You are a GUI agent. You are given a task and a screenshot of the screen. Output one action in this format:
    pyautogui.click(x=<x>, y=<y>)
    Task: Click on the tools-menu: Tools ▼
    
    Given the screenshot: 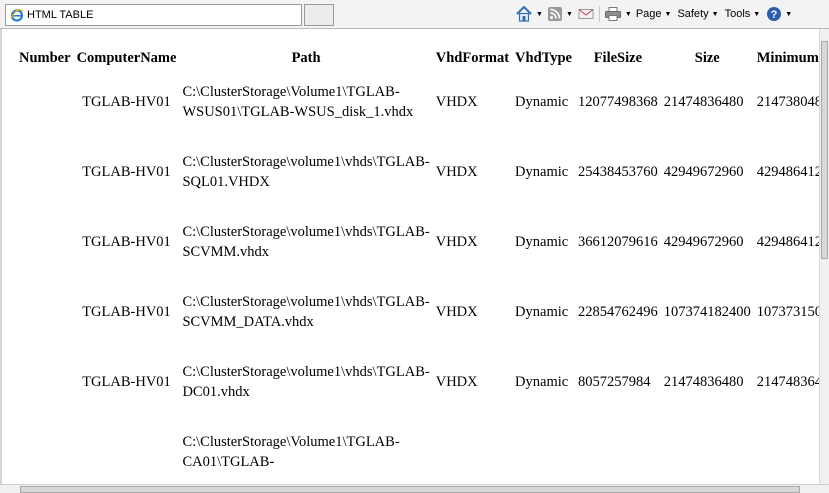 What is the action you would take?
    pyautogui.click(x=745, y=14)
    